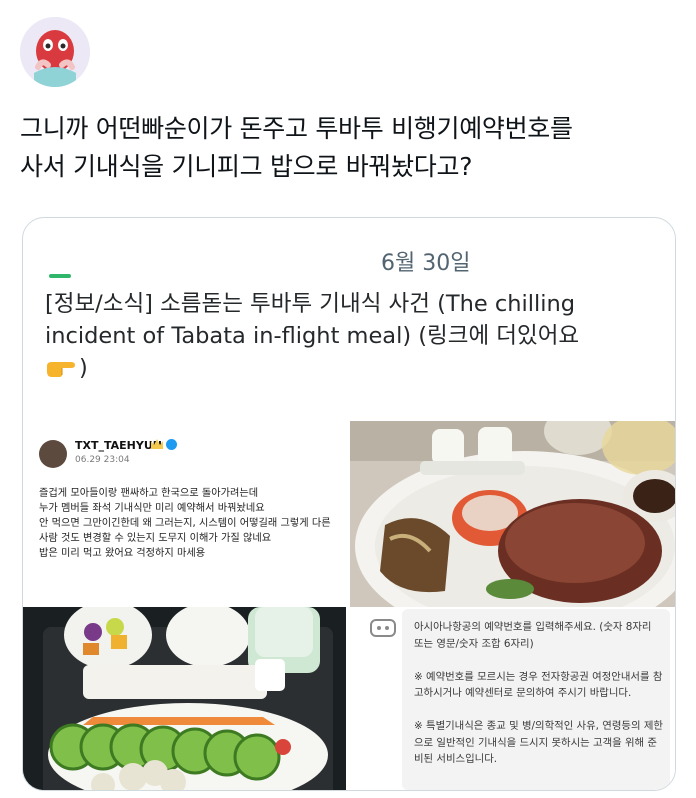 Image resolution: width=696 pixels, height=798 pixels. I want to click on steak-meal-photo, so click(512, 514).